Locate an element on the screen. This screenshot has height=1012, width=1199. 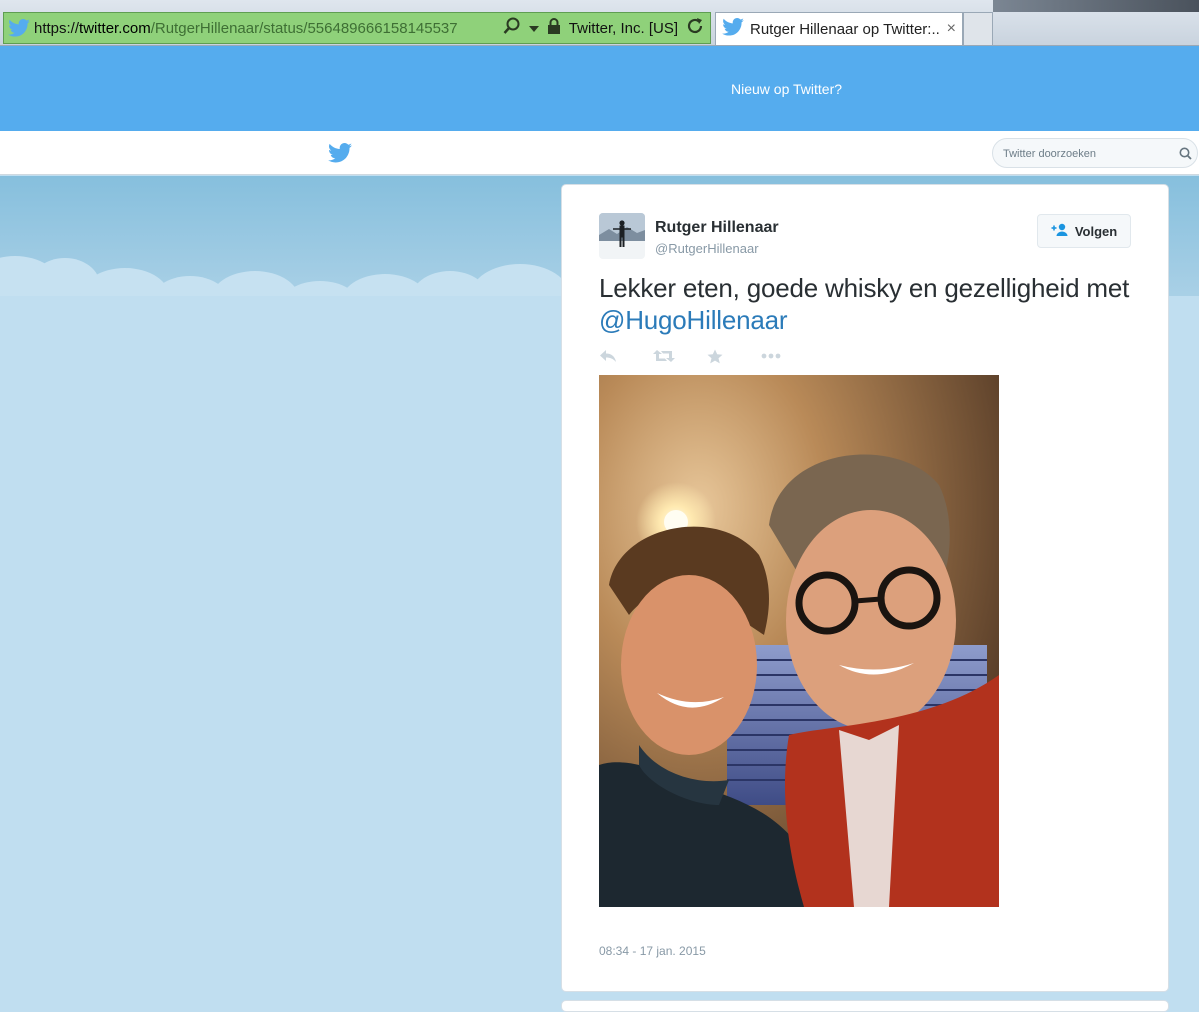
tweet-timestamp: 08:34 - 17 jan. 2015 is located at coordinates (652, 951).